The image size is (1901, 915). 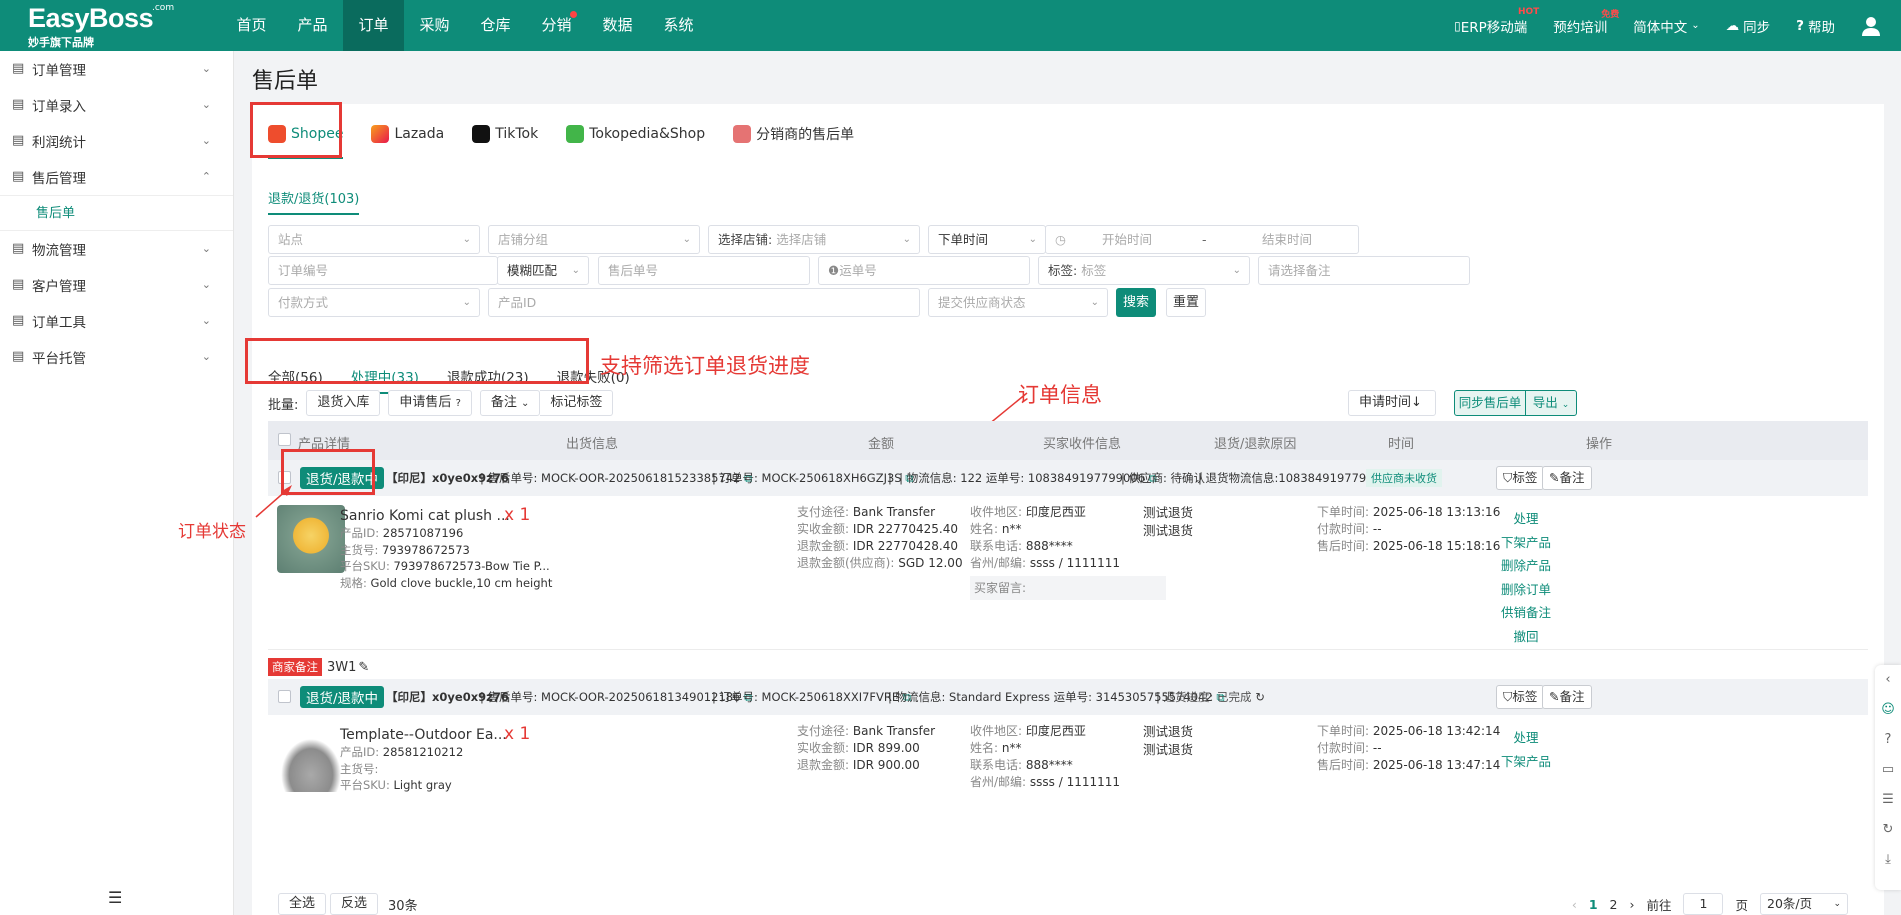 I want to click on sidebar-item-aftersale: ▤ 售后管理 ⌃, so click(x=116, y=177).